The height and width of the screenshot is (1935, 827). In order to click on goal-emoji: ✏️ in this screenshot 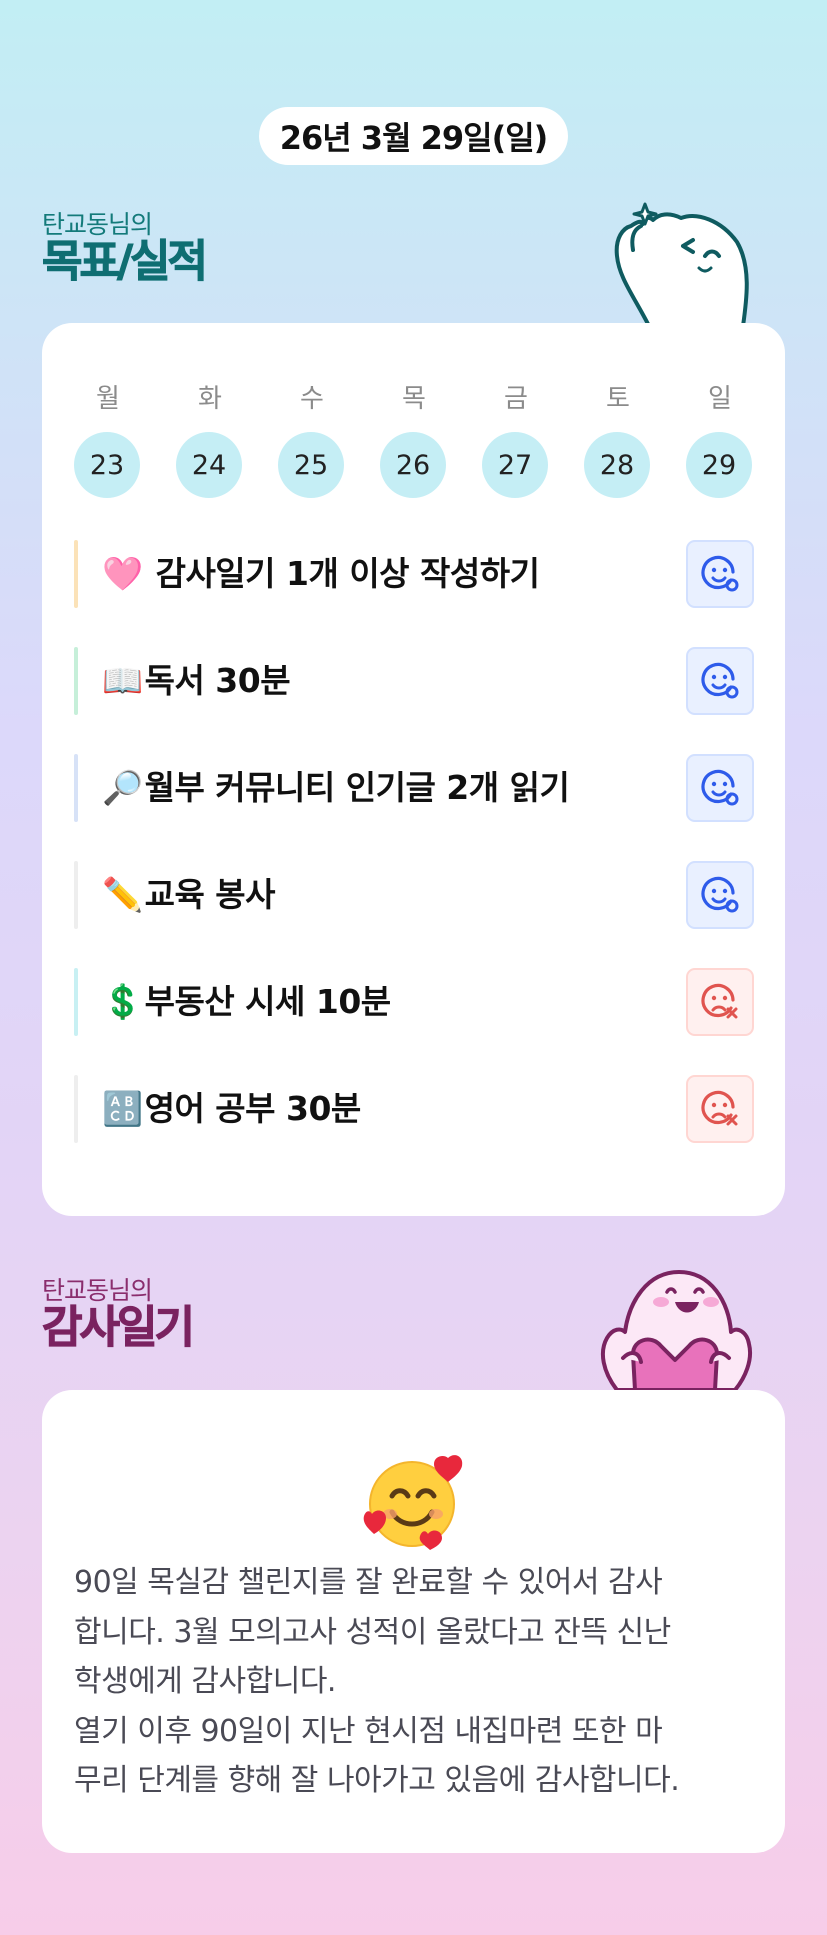, I will do `click(122, 894)`.